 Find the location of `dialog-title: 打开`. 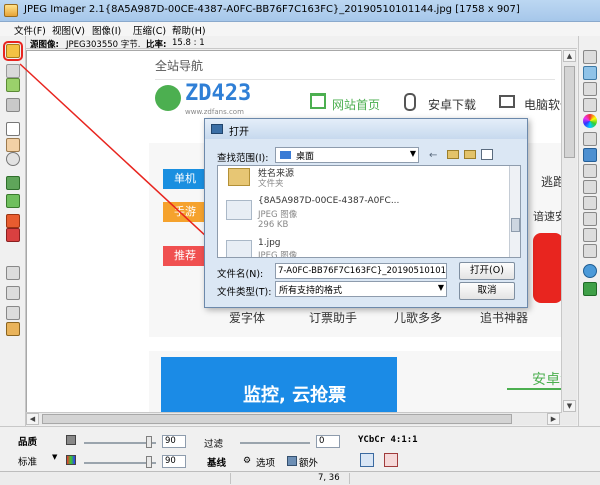

dialog-title: 打开 is located at coordinates (239, 132).